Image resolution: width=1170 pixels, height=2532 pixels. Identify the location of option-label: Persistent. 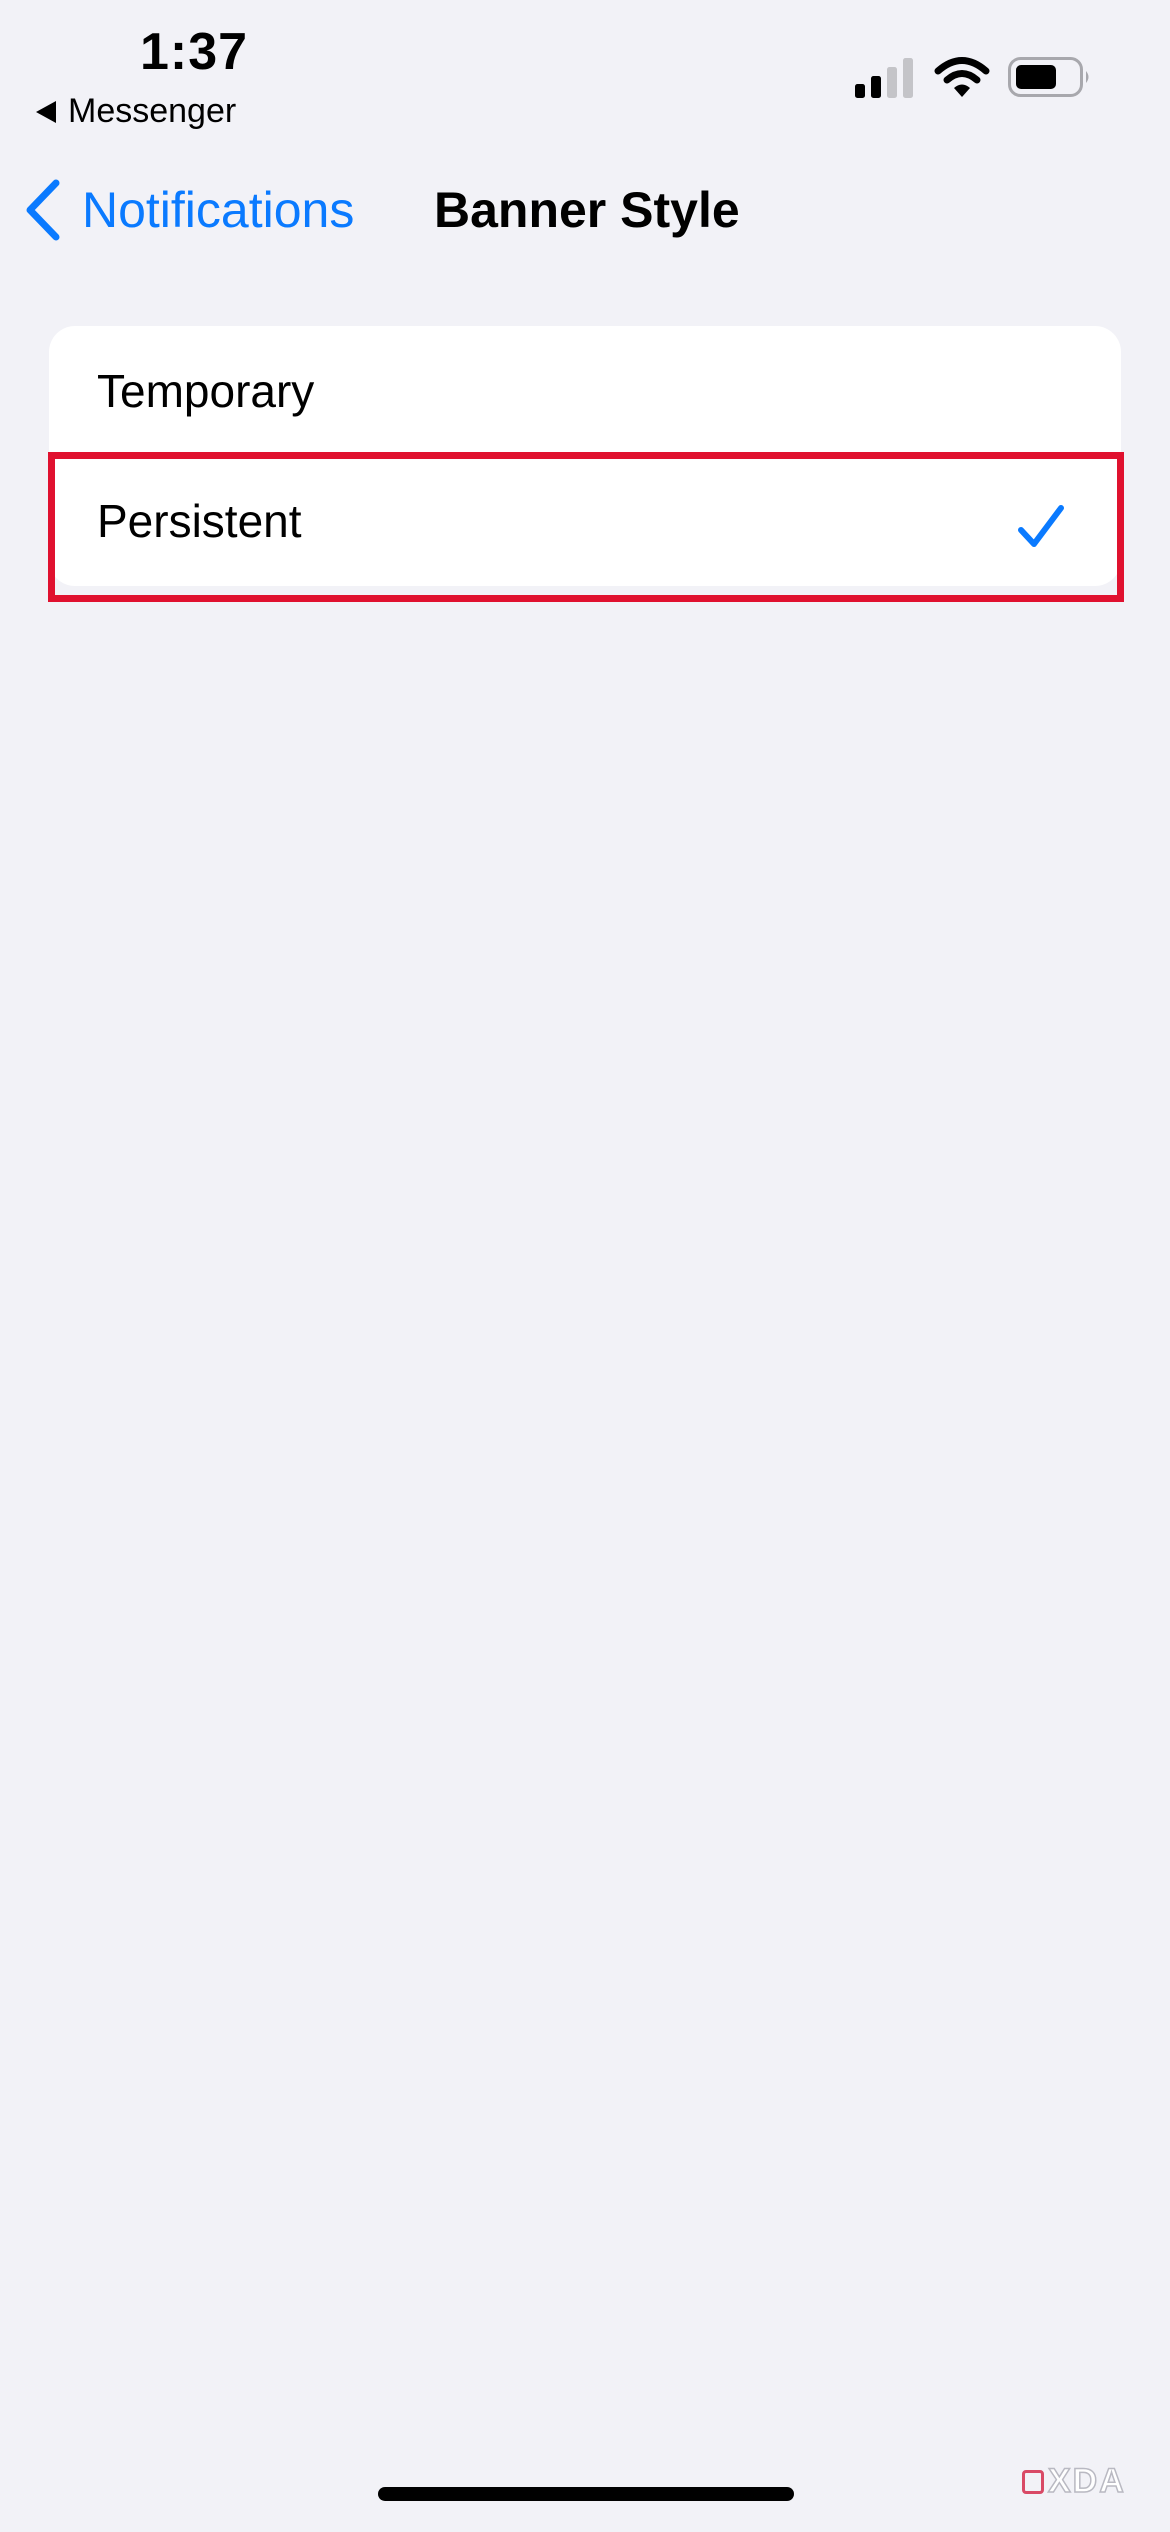
(199, 521).